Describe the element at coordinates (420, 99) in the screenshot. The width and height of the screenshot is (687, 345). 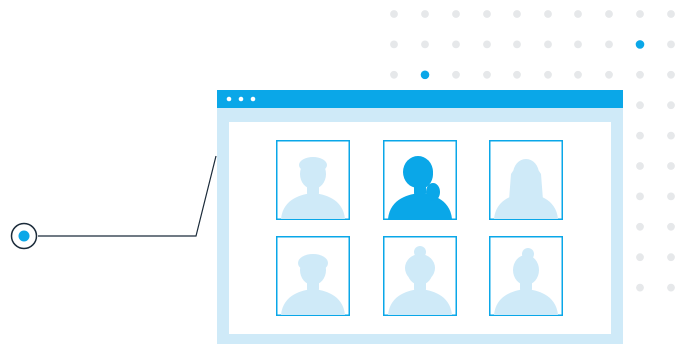
I see `browser-titlebar` at that location.